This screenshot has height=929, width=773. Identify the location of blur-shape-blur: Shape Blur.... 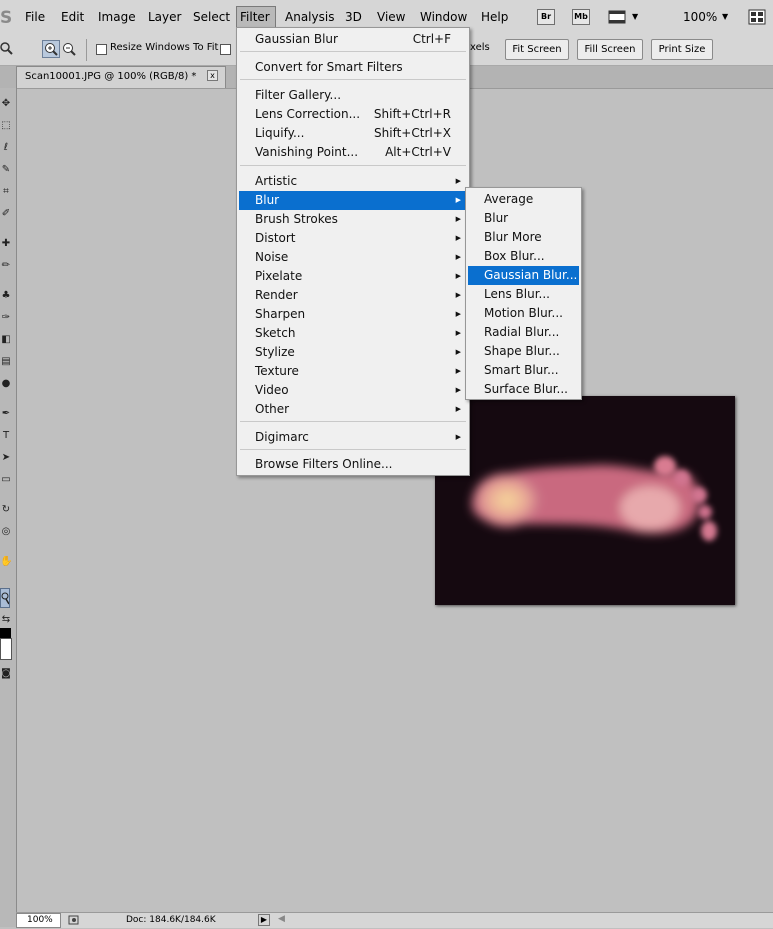
(523, 351).